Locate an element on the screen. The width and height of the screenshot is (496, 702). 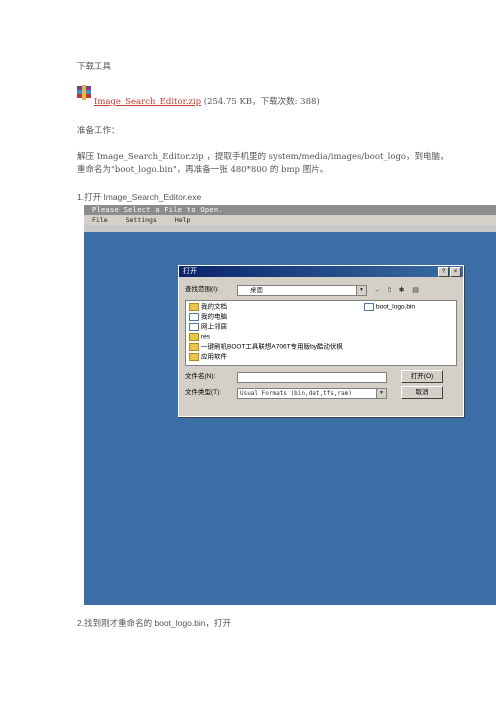
list-item: boot_logo.bin is located at coordinates (389, 307).